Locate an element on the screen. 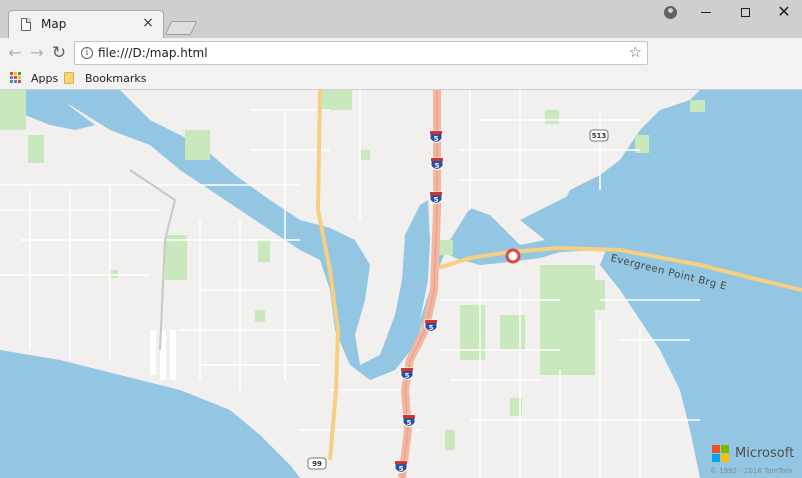 This screenshot has width=802, height=478. route-99-label: 99 is located at coordinates (317, 464).